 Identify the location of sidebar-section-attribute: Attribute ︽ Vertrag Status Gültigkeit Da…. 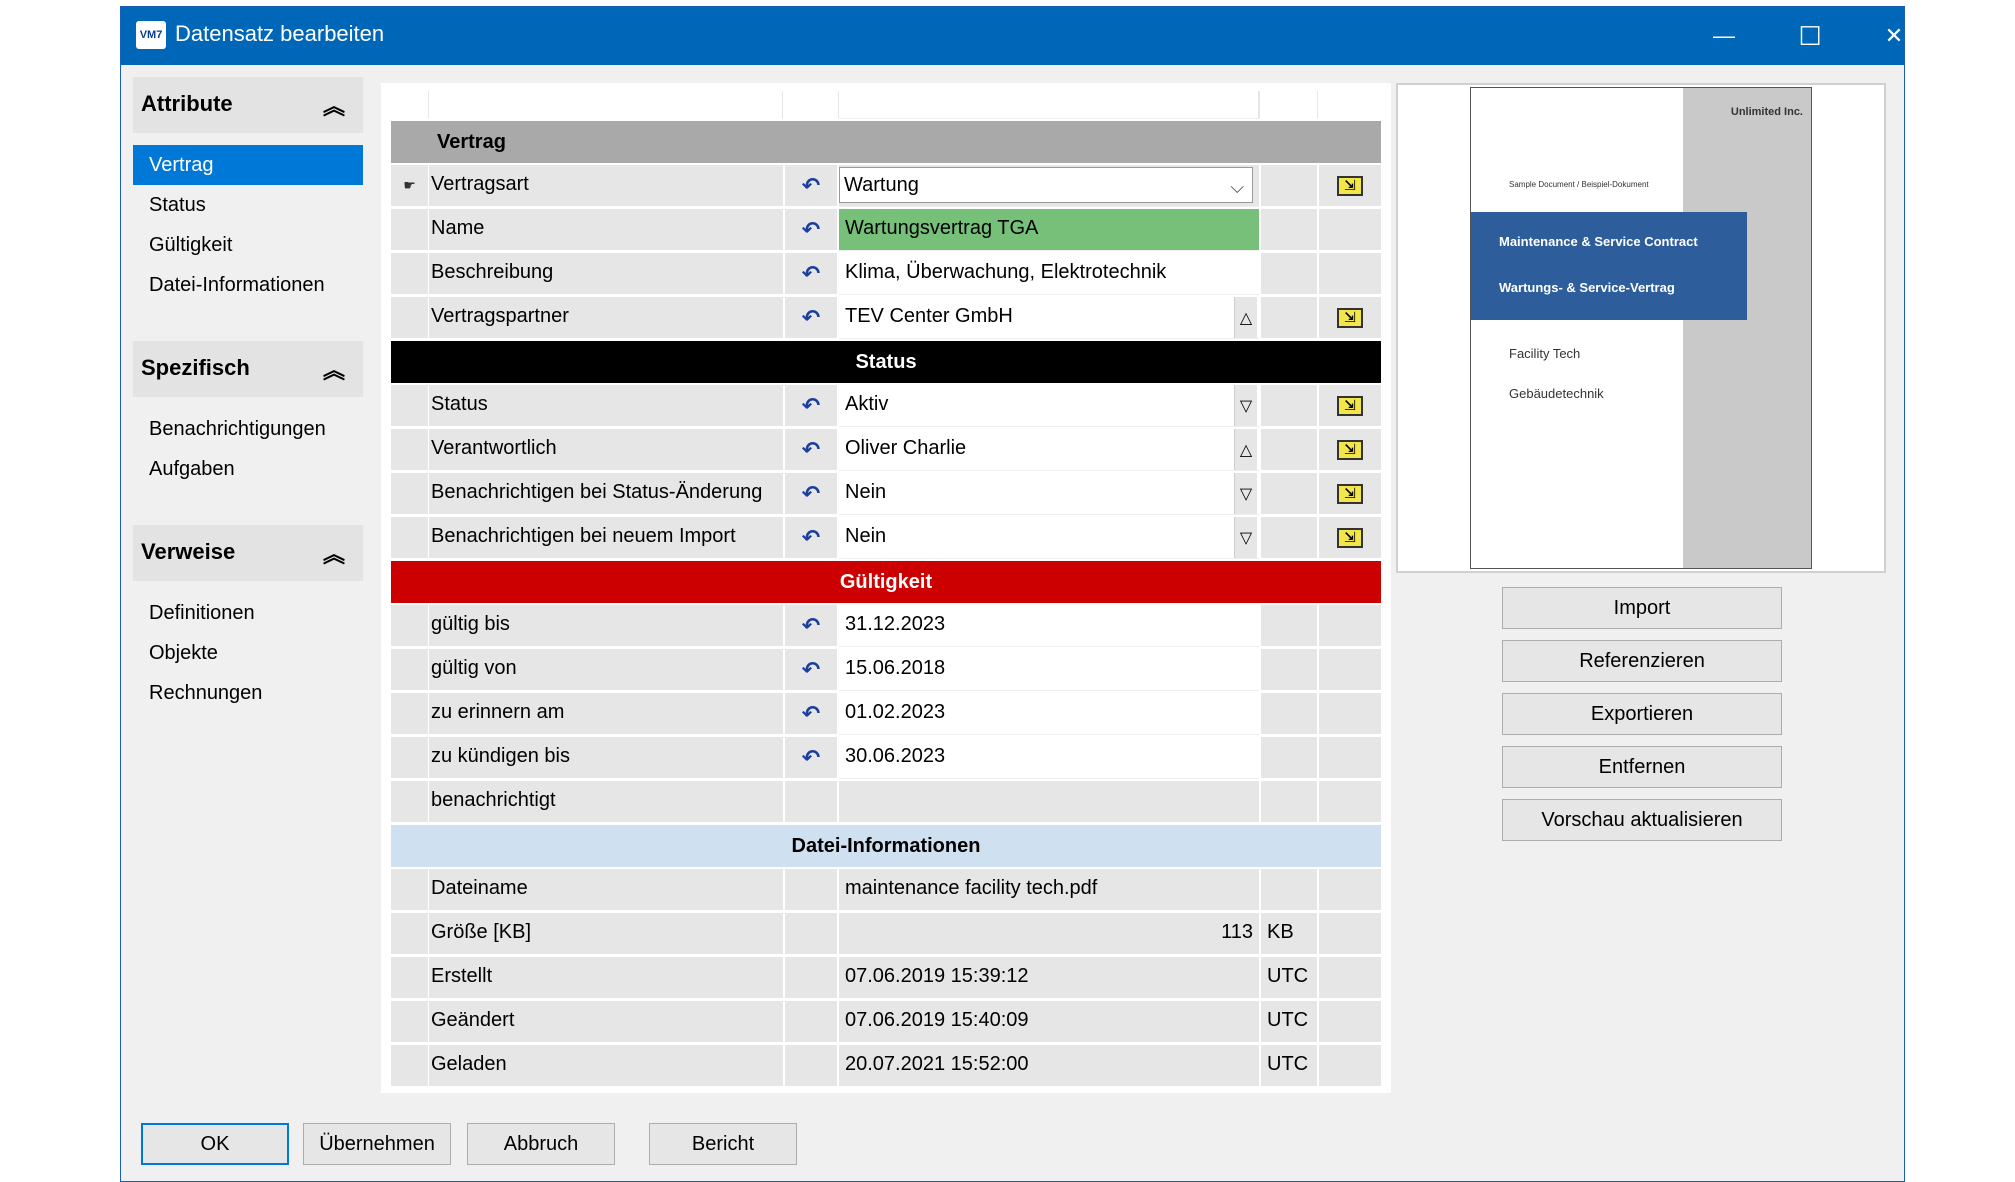
(248, 191).